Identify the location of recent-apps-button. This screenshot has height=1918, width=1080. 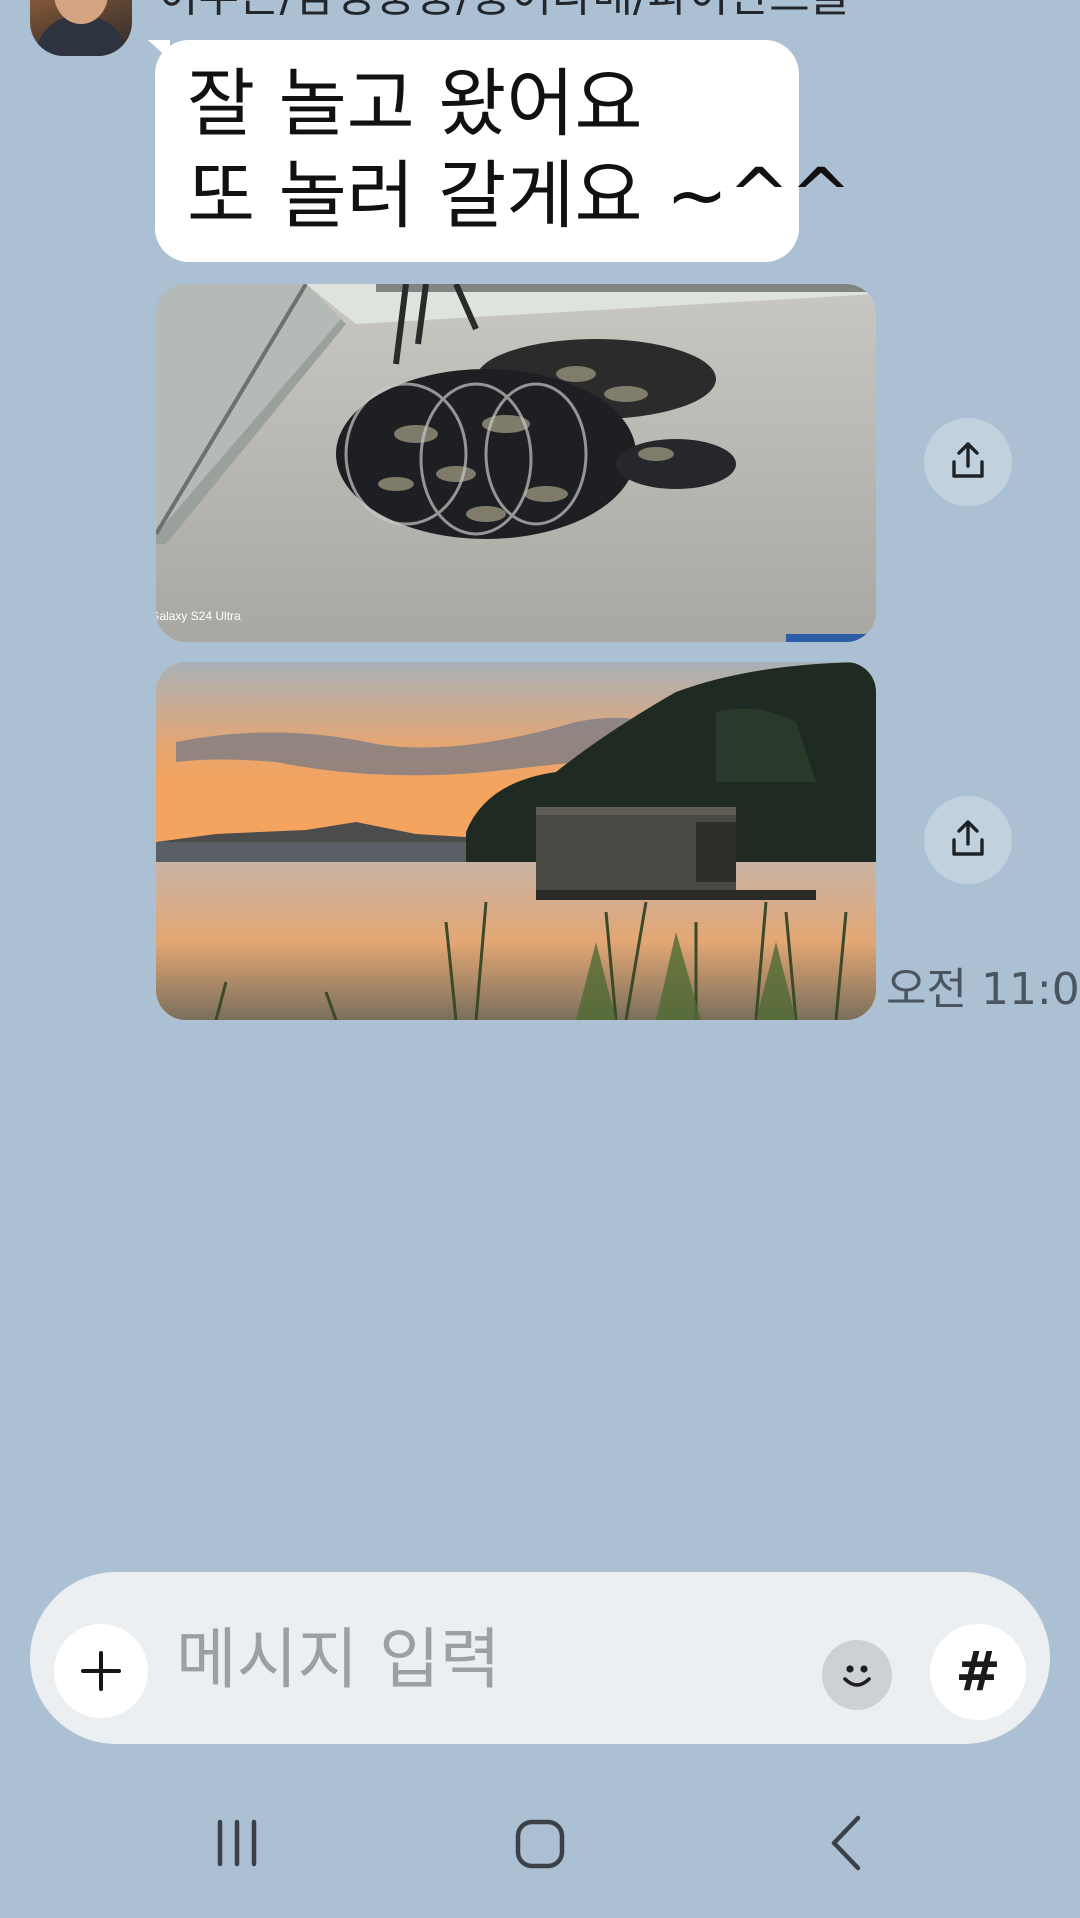
(237, 1843).